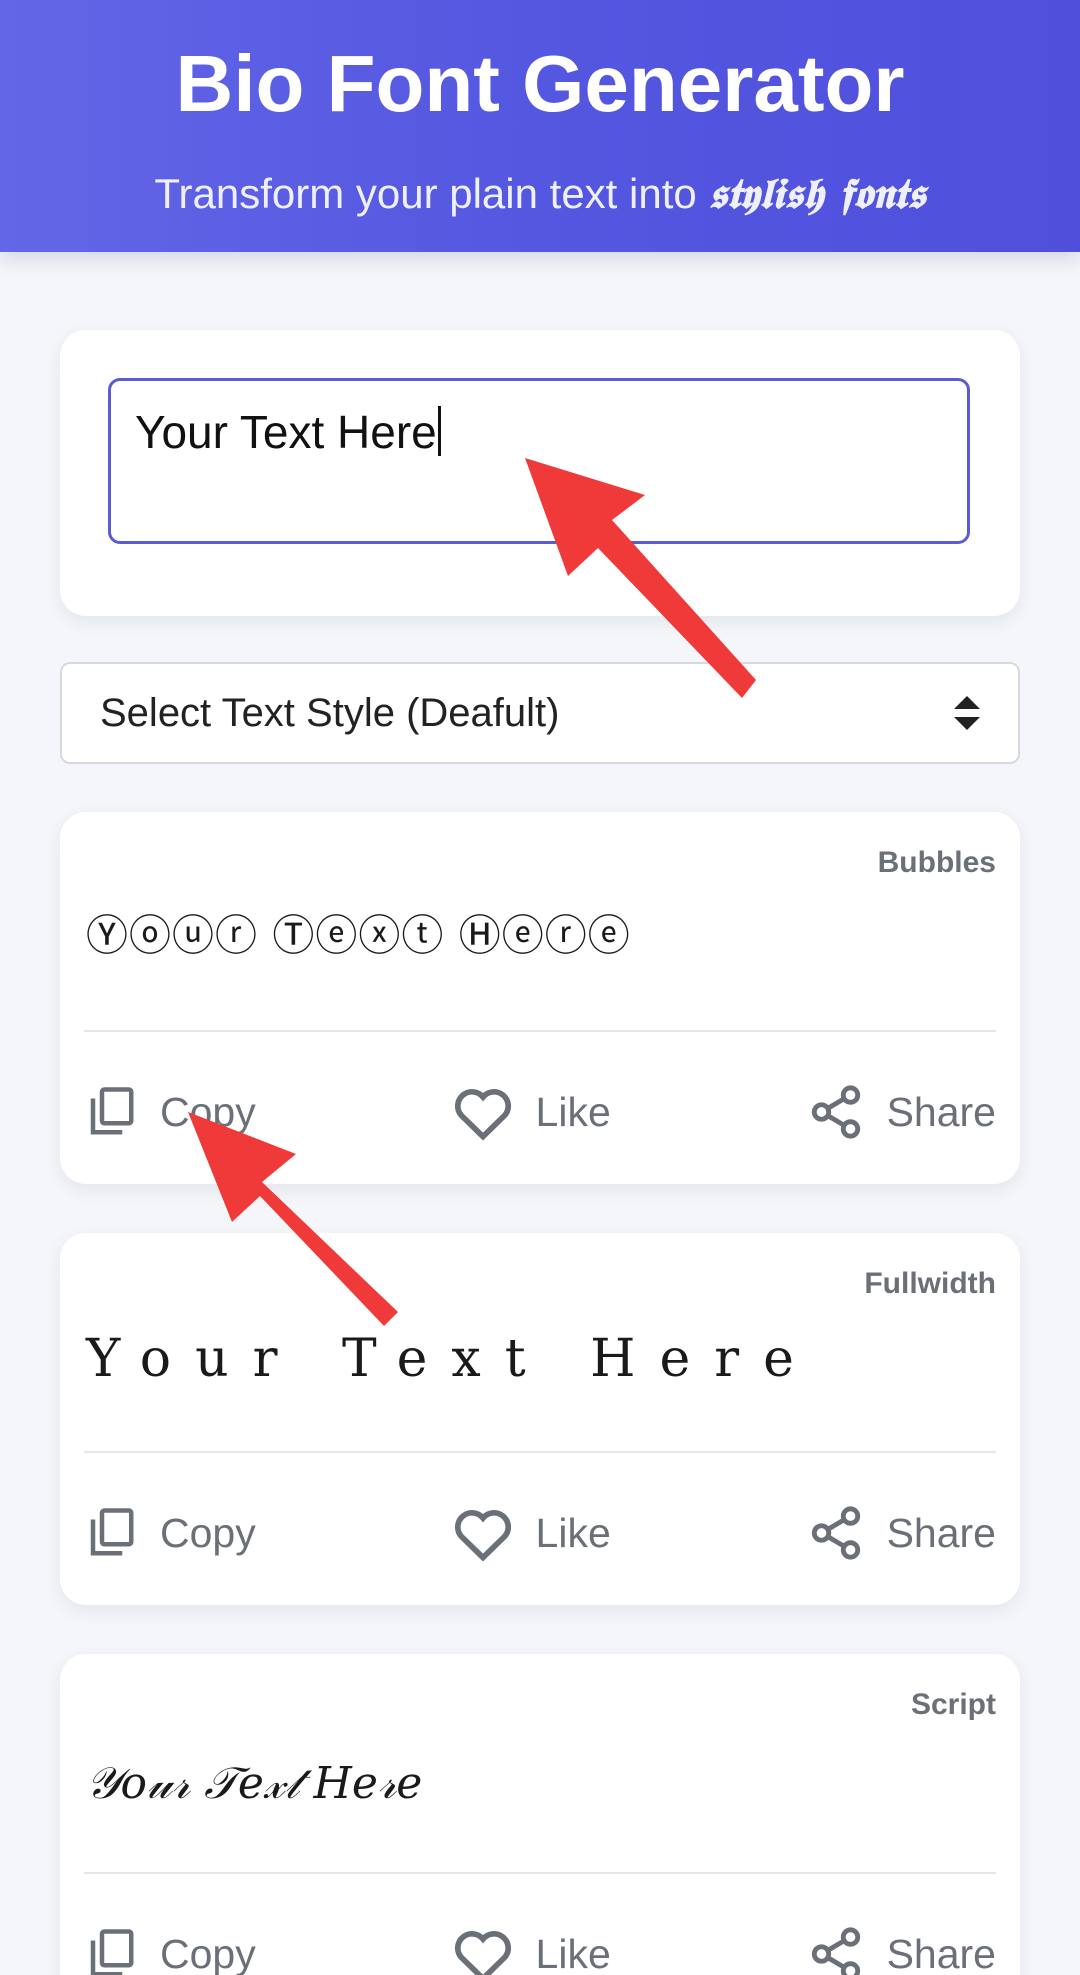 Image resolution: width=1080 pixels, height=1975 pixels. I want to click on font-preview-text: Ⓨⓞⓤⓡ Ⓣⓔⓧⓣ Ⓗⓔⓡⓔ, so click(358, 935).